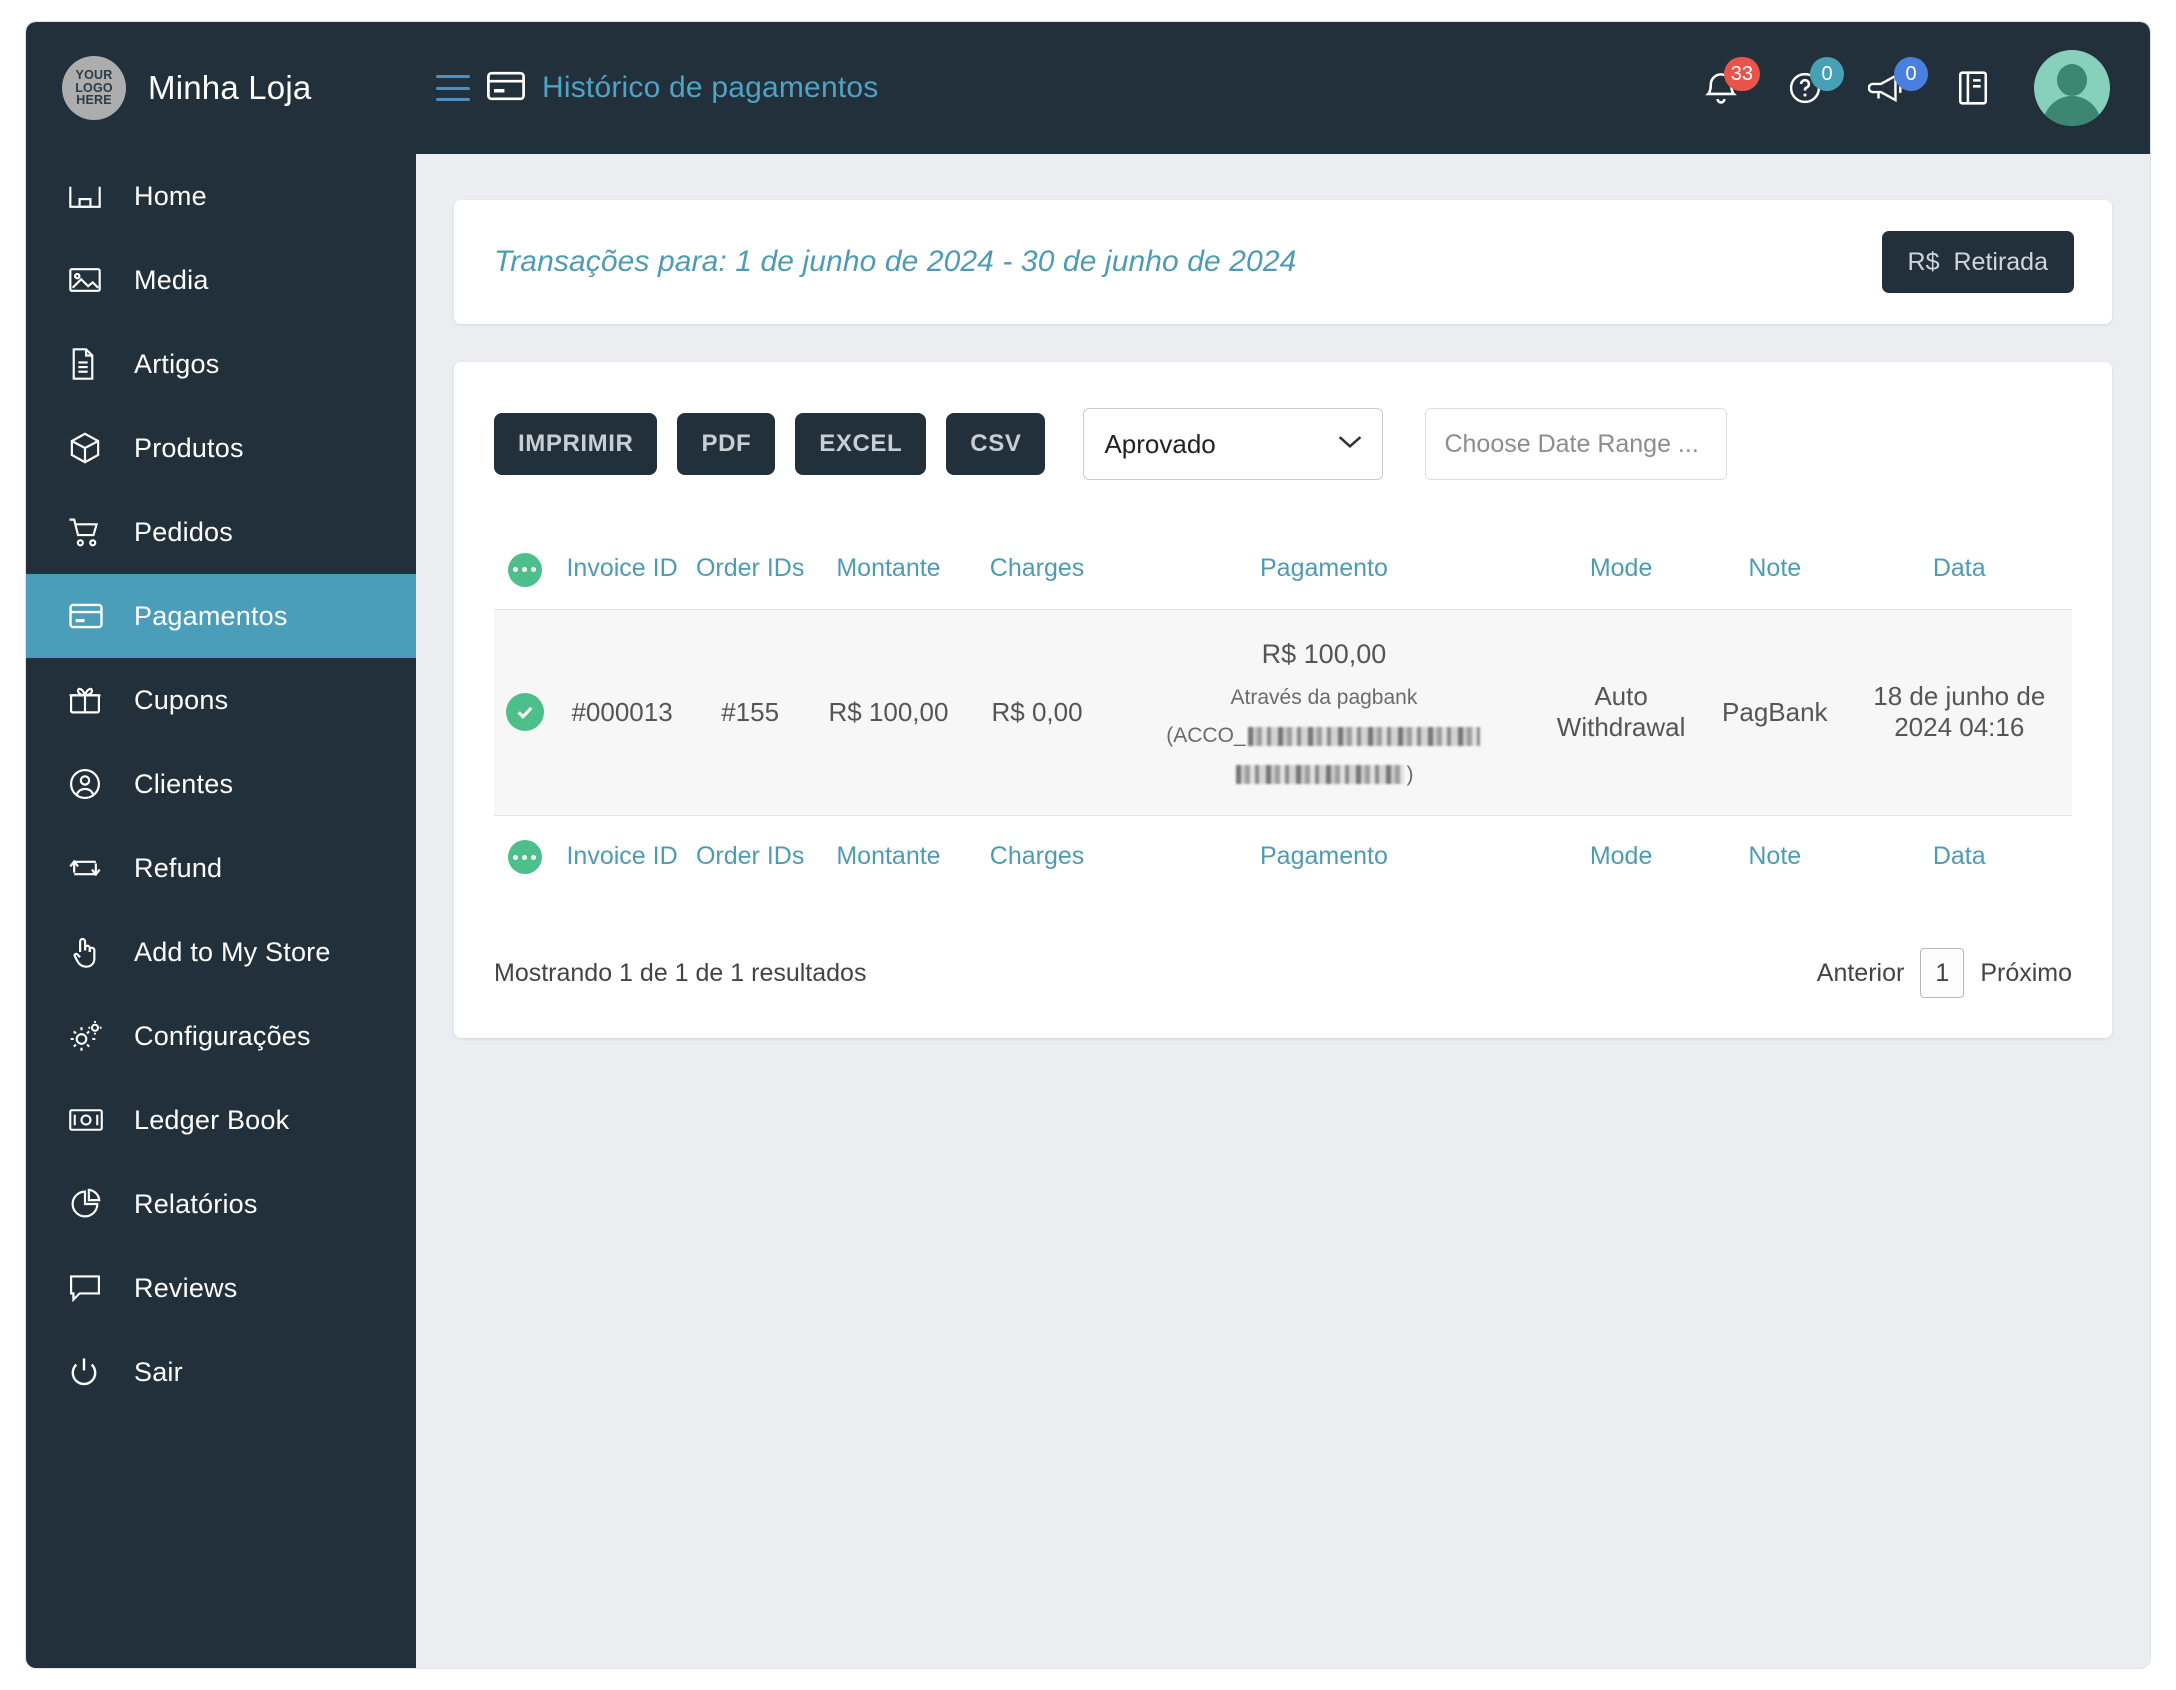  I want to click on home-icon, so click(96, 196).